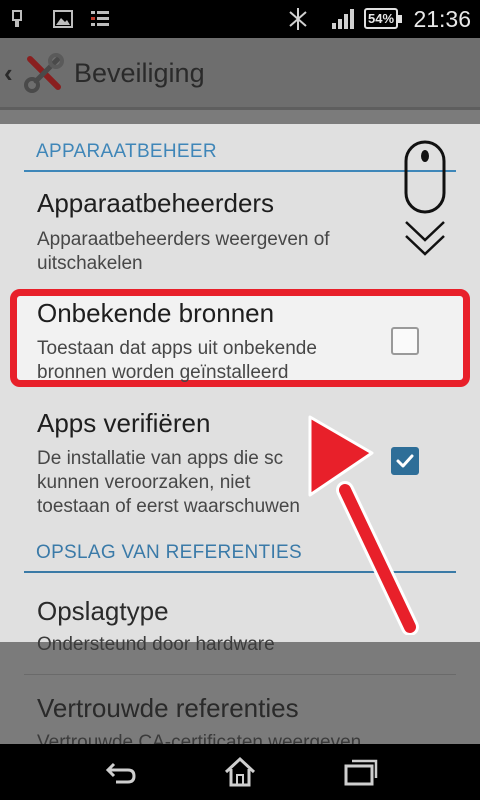  I want to click on home-nav-icon, so click(240, 772).